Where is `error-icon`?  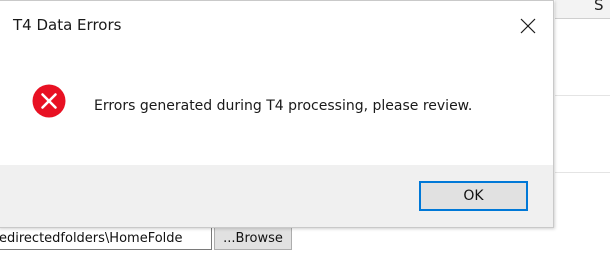
error-icon is located at coordinates (49, 101).